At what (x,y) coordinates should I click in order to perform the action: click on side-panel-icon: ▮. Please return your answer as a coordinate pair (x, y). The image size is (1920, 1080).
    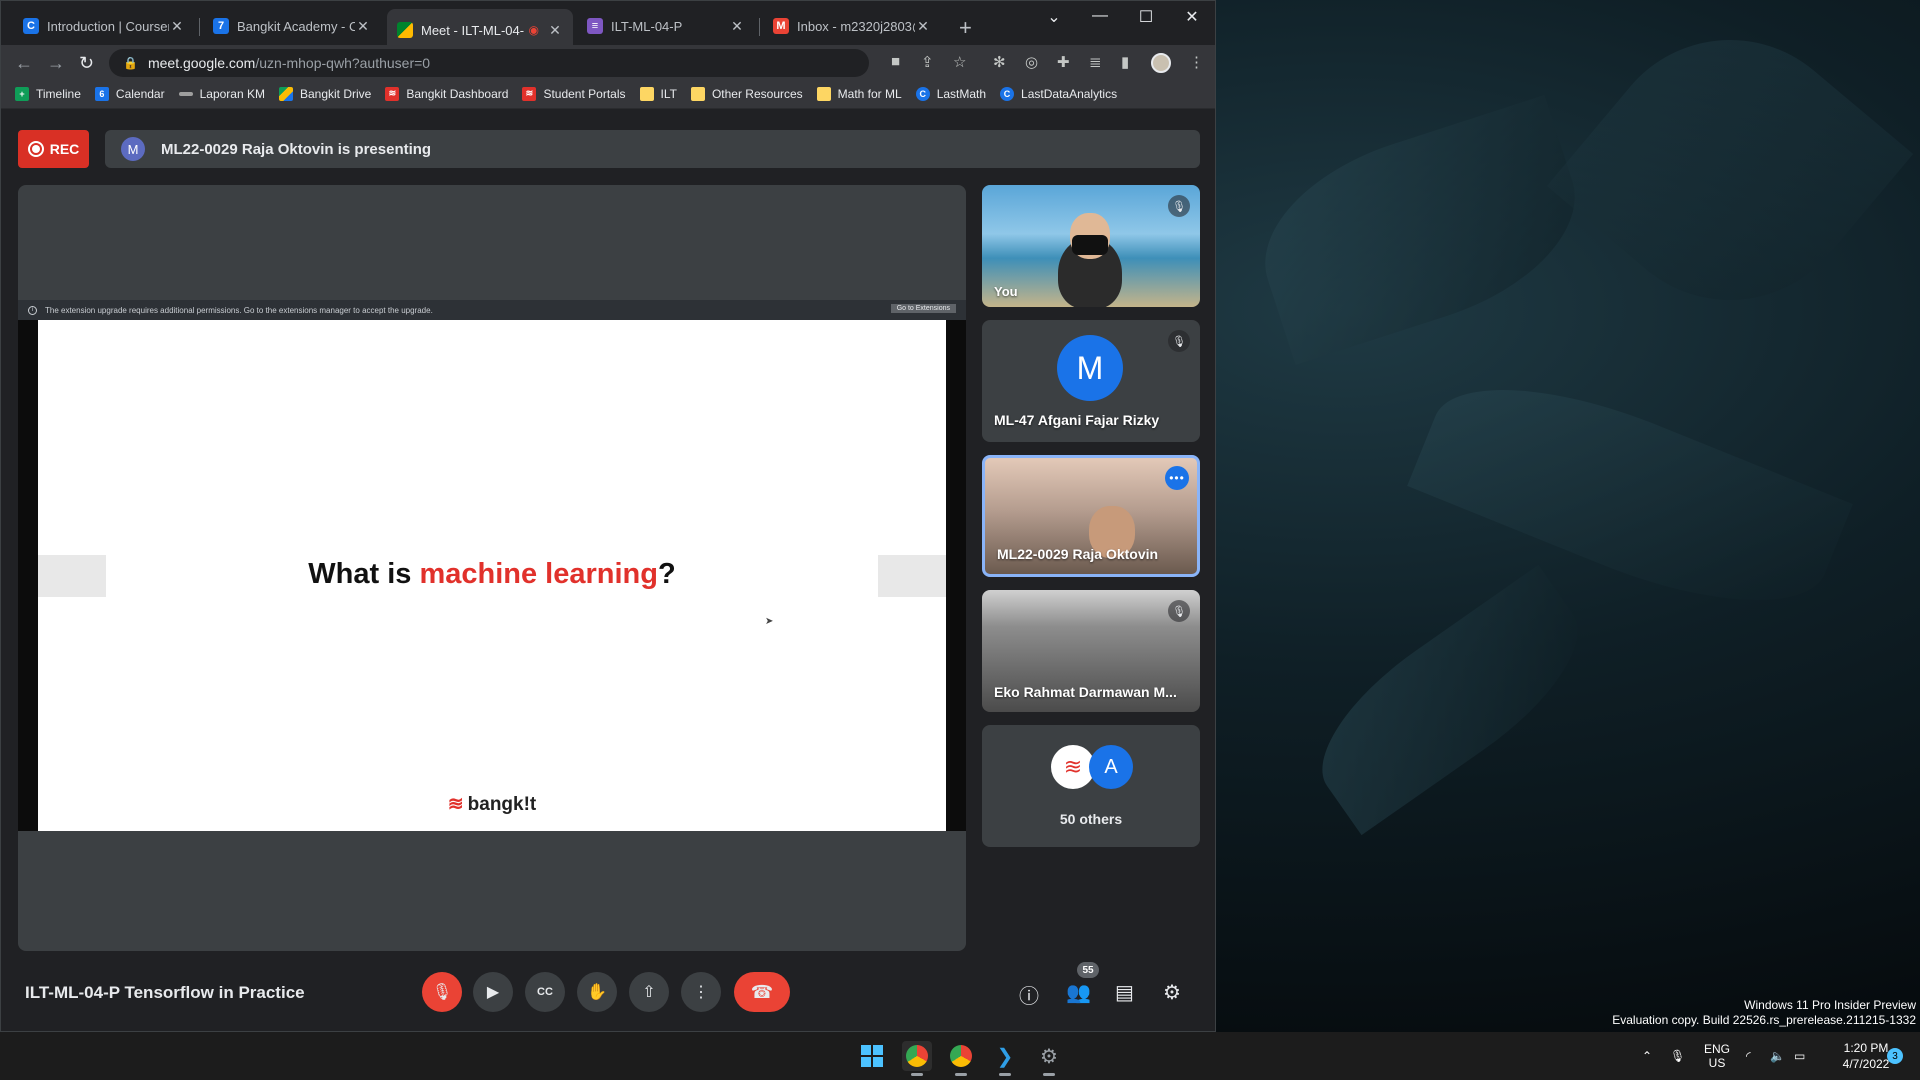
    Looking at the image, I should click on (1125, 62).